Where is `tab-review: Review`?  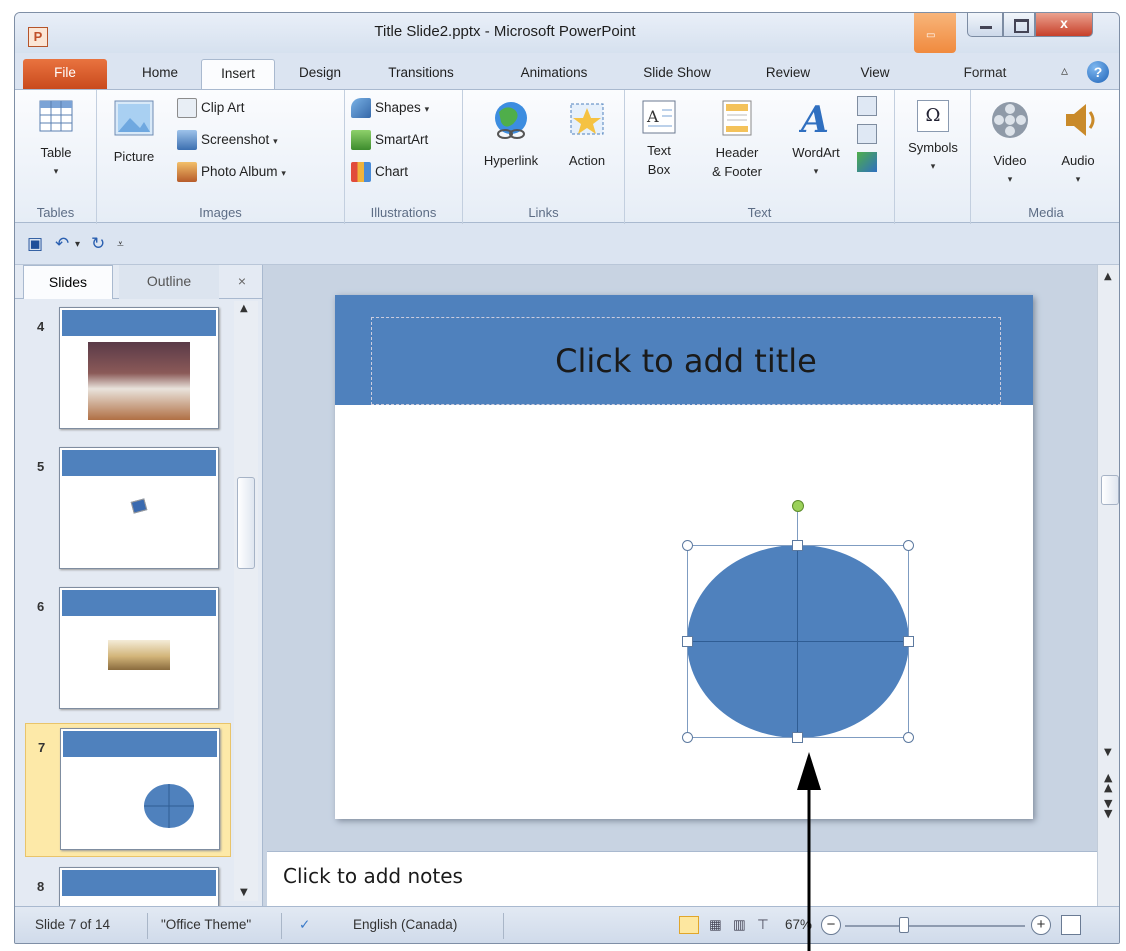 tab-review: Review is located at coordinates (788, 74).